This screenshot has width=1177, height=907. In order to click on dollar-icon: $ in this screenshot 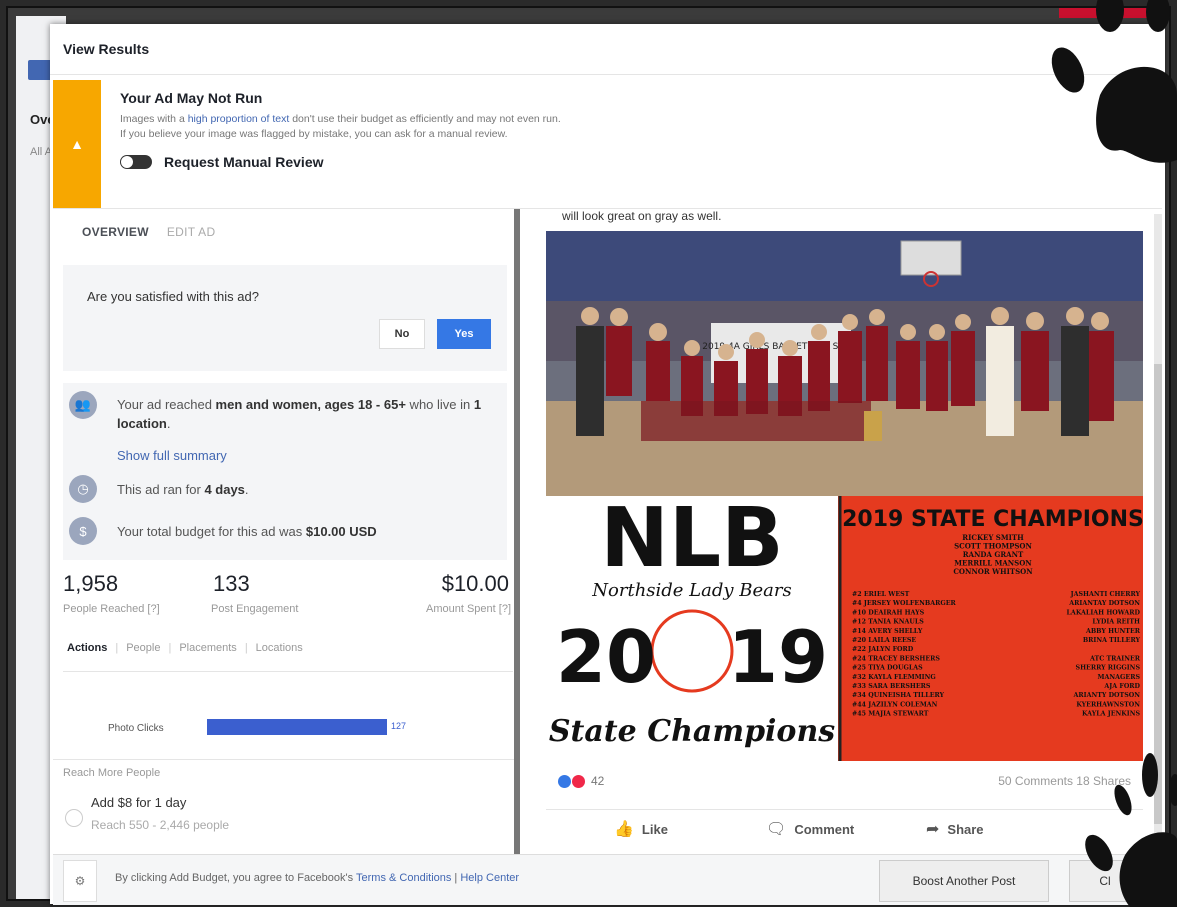, I will do `click(83, 531)`.